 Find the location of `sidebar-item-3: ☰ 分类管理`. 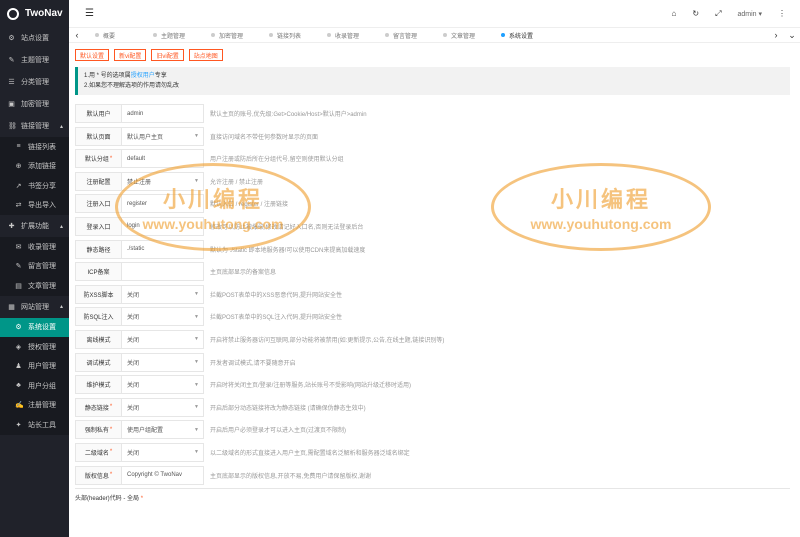

sidebar-item-3: ☰ 分类管理 is located at coordinates (34, 82).